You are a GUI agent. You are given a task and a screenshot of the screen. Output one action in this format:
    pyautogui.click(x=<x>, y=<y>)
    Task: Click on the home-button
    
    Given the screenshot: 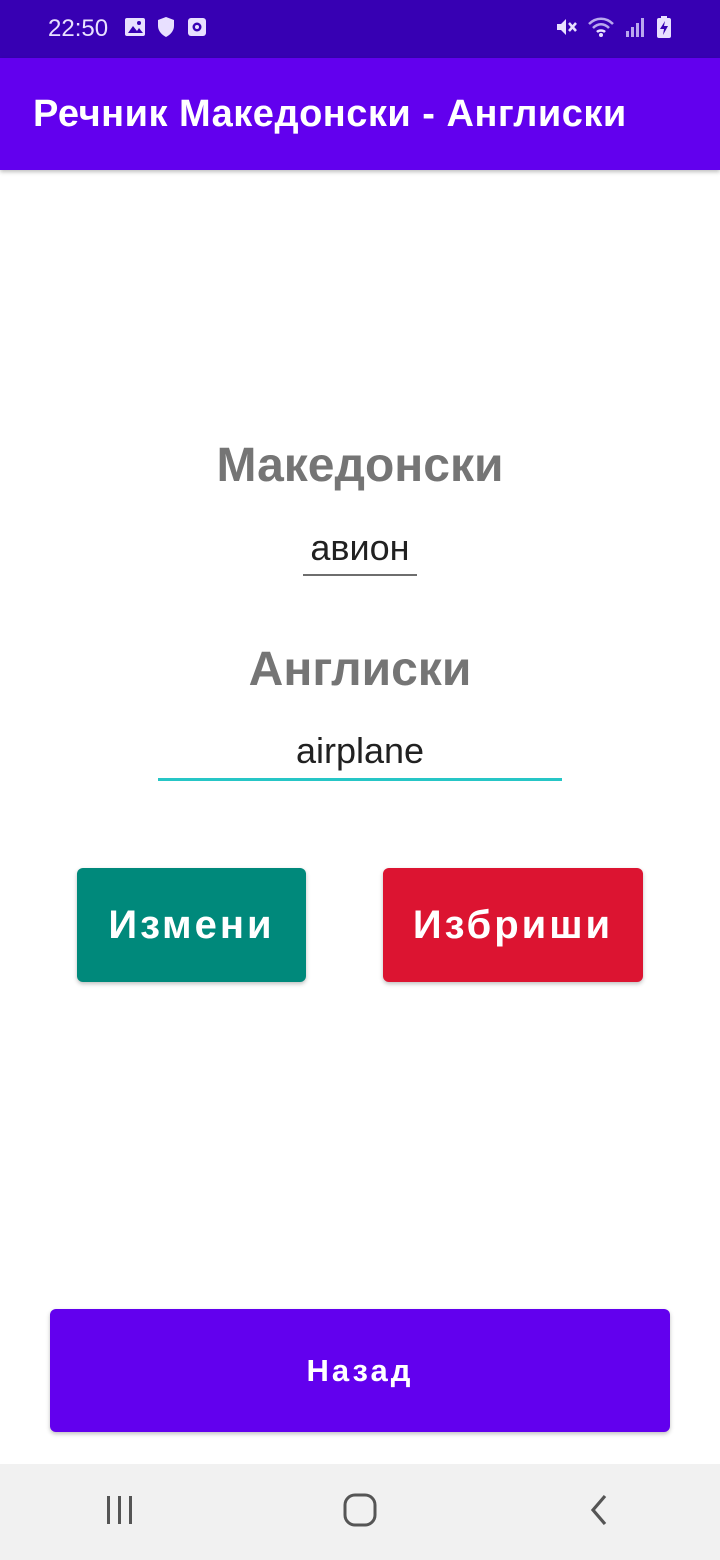 What is the action you would take?
    pyautogui.click(x=360, y=1512)
    